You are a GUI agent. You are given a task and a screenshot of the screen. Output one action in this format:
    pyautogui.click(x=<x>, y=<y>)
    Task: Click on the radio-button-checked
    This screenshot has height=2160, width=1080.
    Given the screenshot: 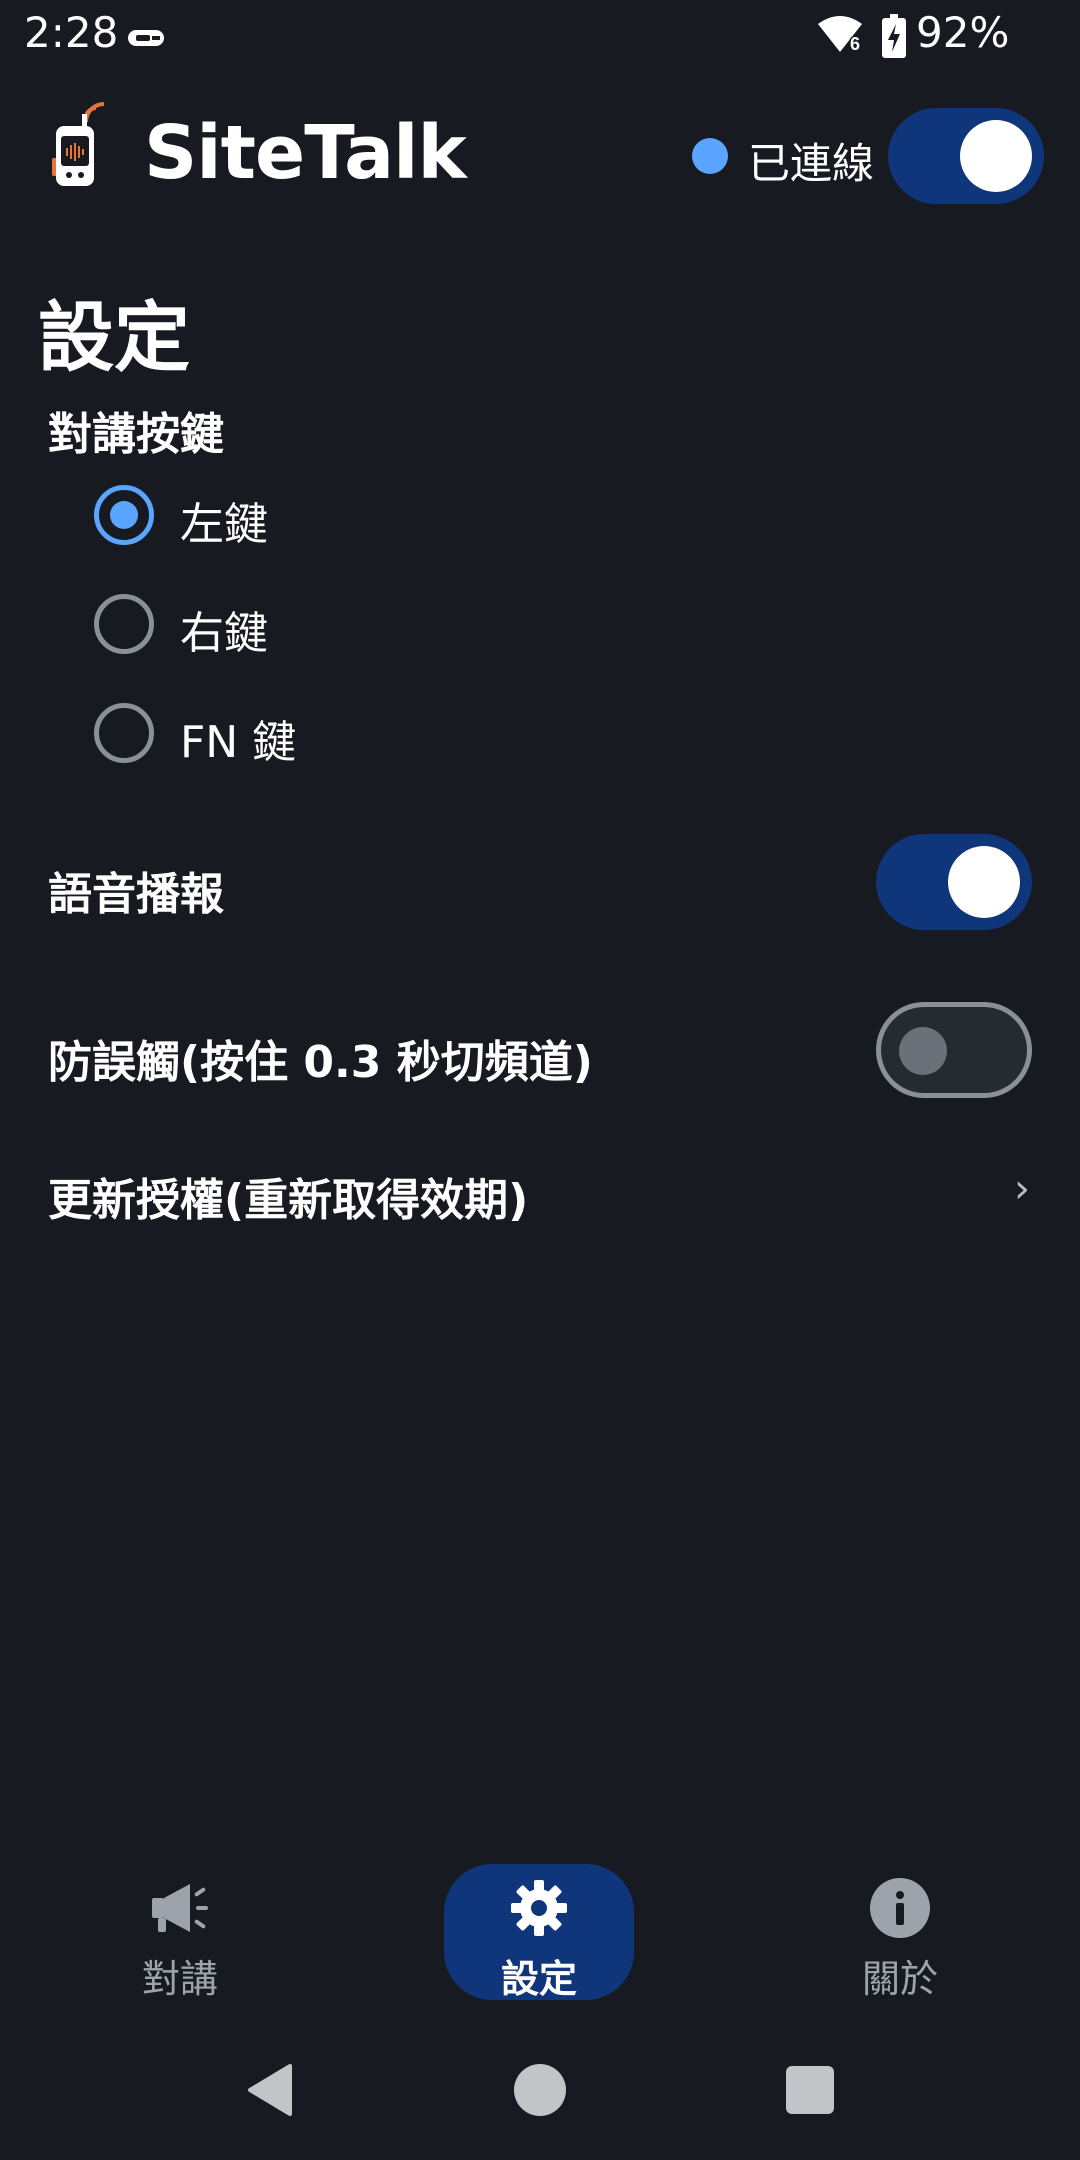 What is the action you would take?
    pyautogui.click(x=124, y=515)
    